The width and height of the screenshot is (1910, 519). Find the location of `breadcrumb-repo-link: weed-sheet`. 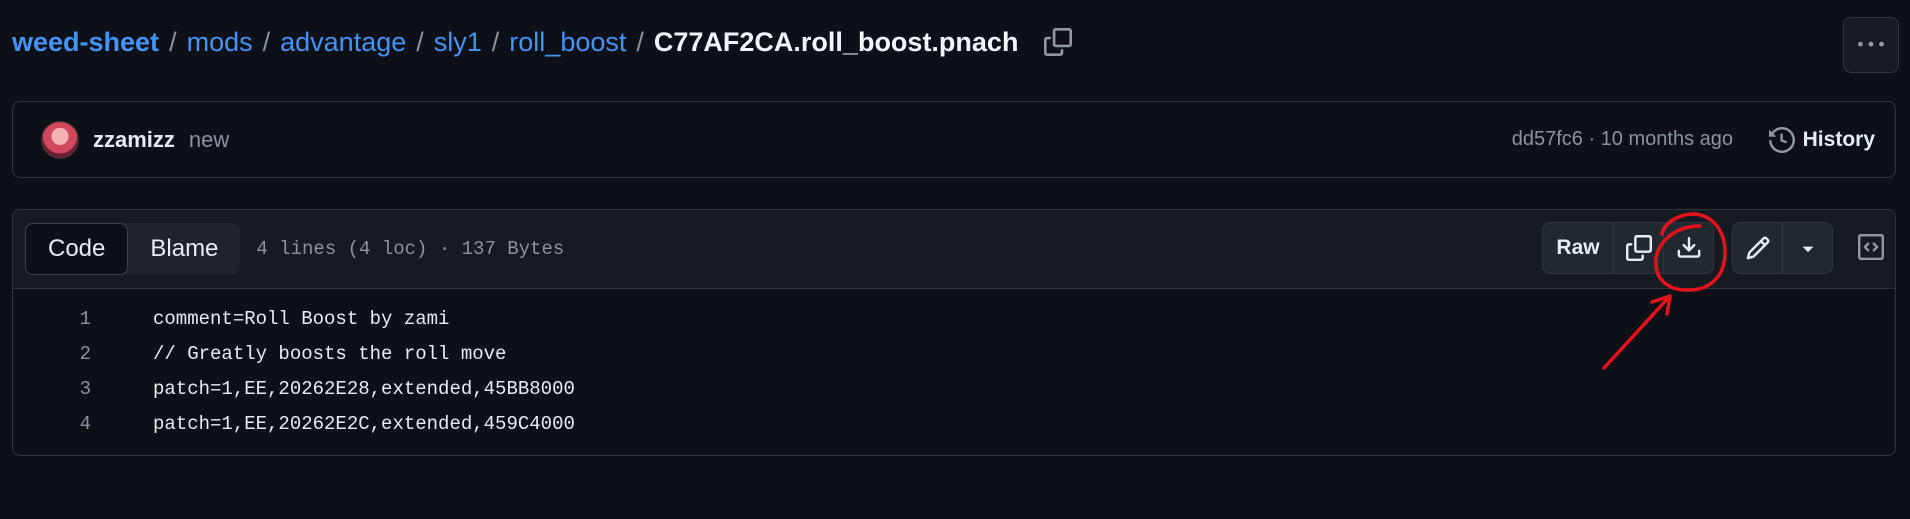

breadcrumb-repo-link: weed-sheet is located at coordinates (85, 42).